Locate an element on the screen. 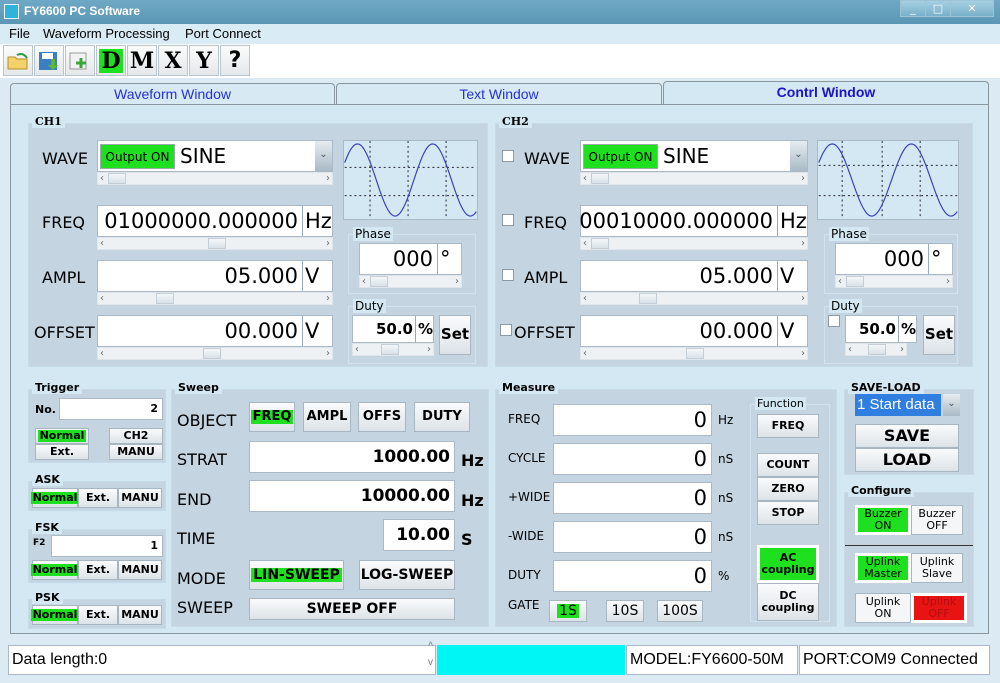  saveload-select: 1 Start data ⌄ is located at coordinates (907, 405).